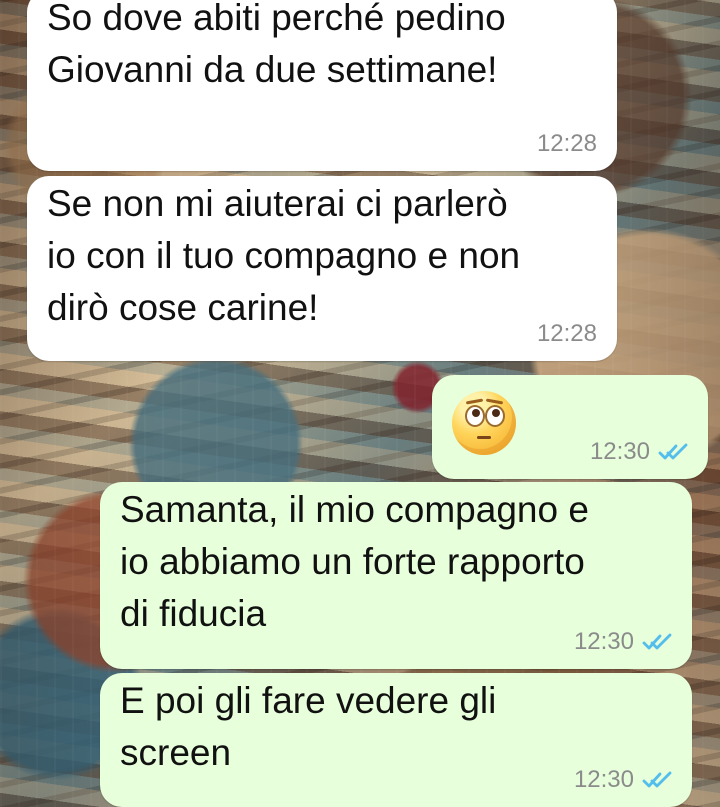 The width and height of the screenshot is (720, 807). I want to click on face-with-rolling-eyes-icon, so click(484, 423).